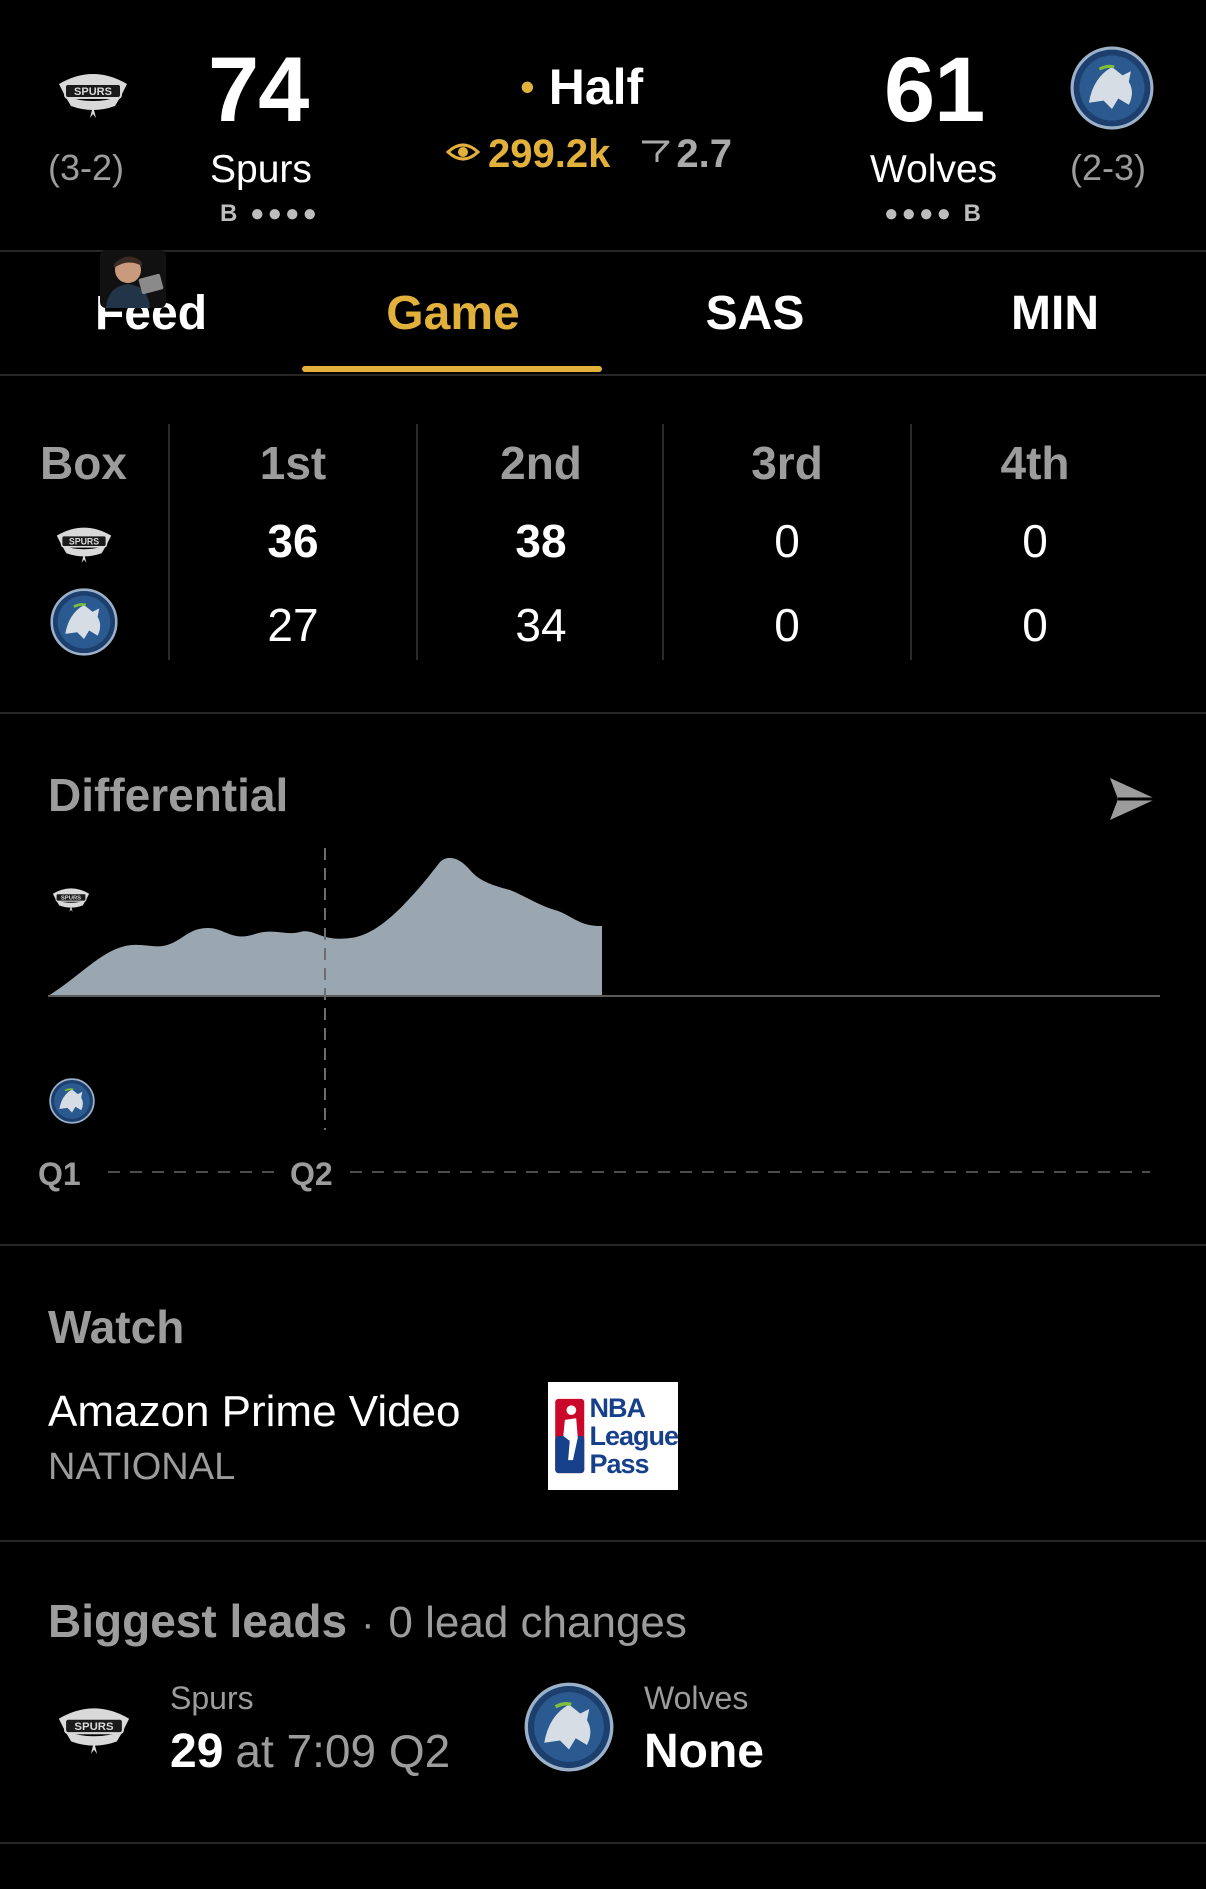 This screenshot has height=1889, width=1206. I want to click on home-record: (3-2), so click(86, 167).